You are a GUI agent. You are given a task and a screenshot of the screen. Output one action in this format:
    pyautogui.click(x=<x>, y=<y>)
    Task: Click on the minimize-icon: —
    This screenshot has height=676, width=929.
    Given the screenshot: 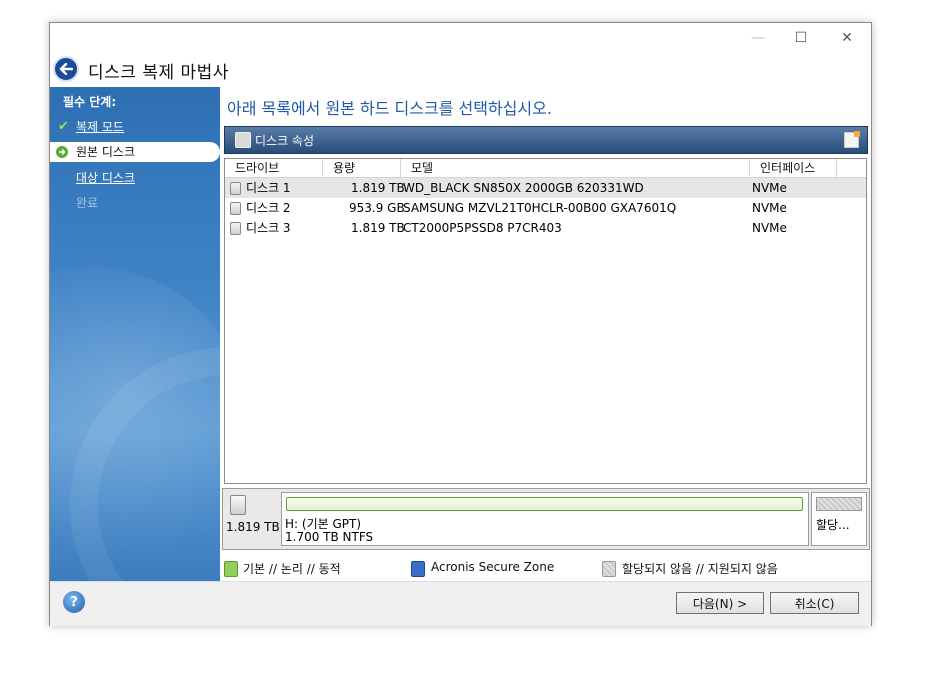 What is the action you would take?
    pyautogui.click(x=758, y=38)
    